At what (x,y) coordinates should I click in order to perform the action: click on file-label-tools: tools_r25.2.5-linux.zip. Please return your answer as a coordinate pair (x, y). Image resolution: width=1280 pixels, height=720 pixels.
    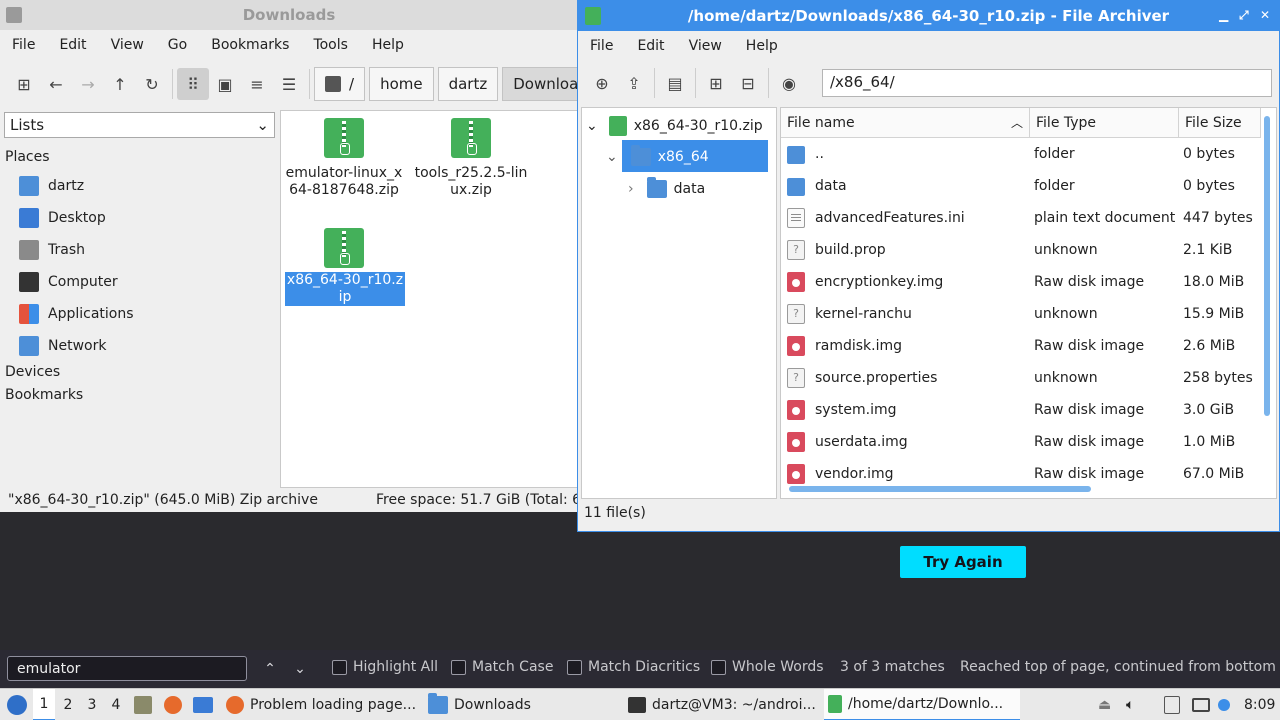
    Looking at the image, I should click on (471, 182).